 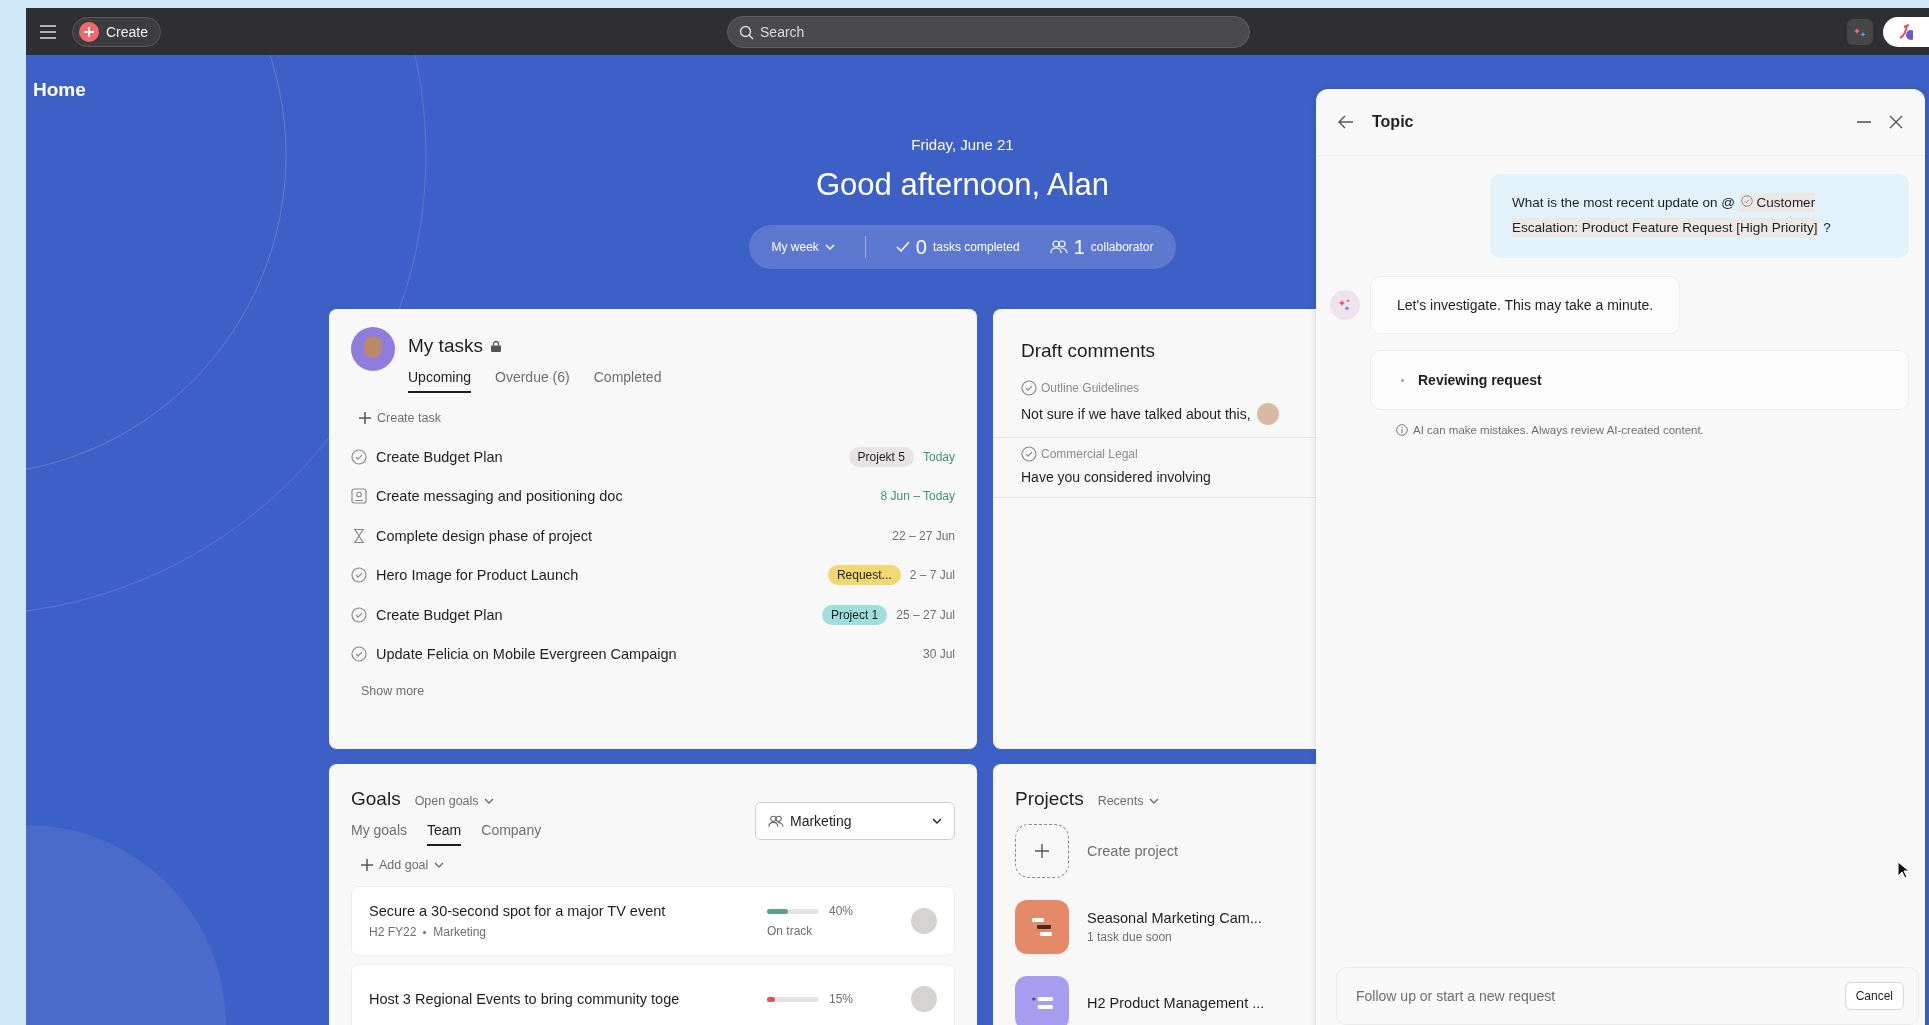 What do you see at coordinates (1860, 31) in the screenshot?
I see `sparkle-button` at bounding box center [1860, 31].